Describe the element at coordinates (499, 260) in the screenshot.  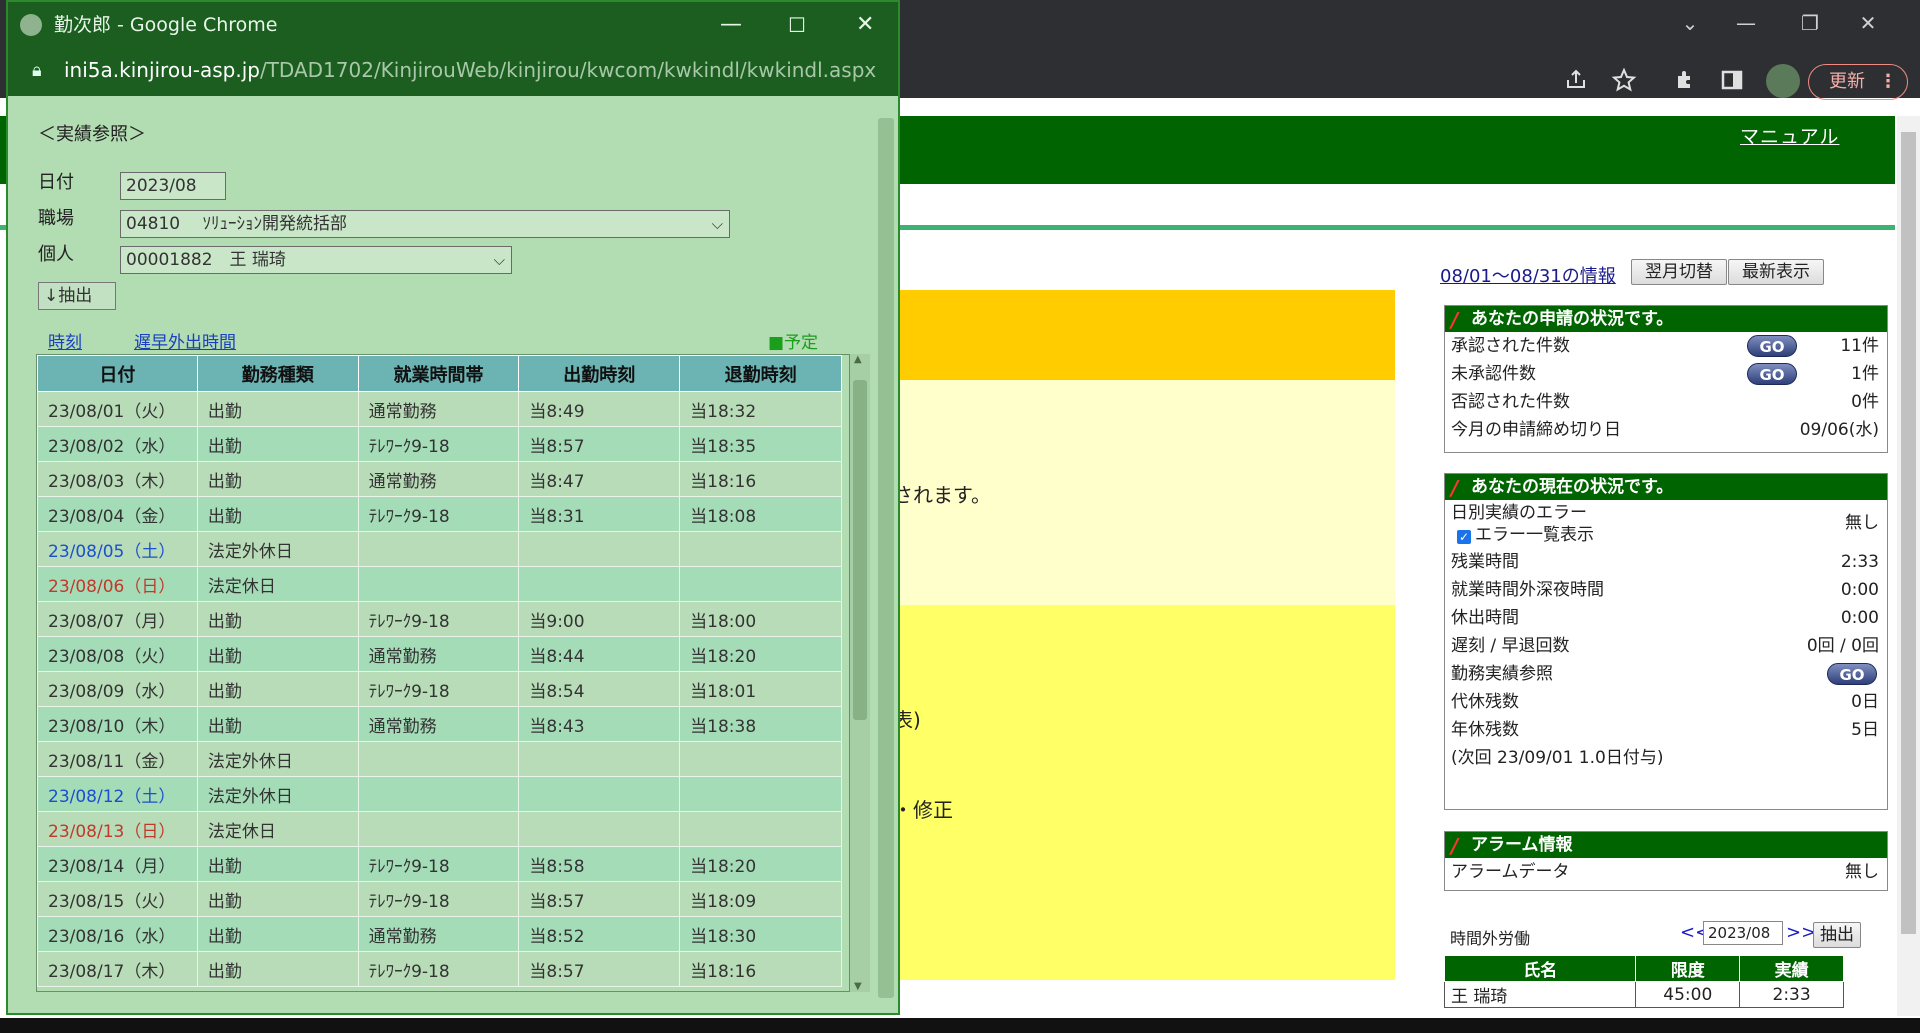
I see `chevron-down-icon: ⌵` at that location.